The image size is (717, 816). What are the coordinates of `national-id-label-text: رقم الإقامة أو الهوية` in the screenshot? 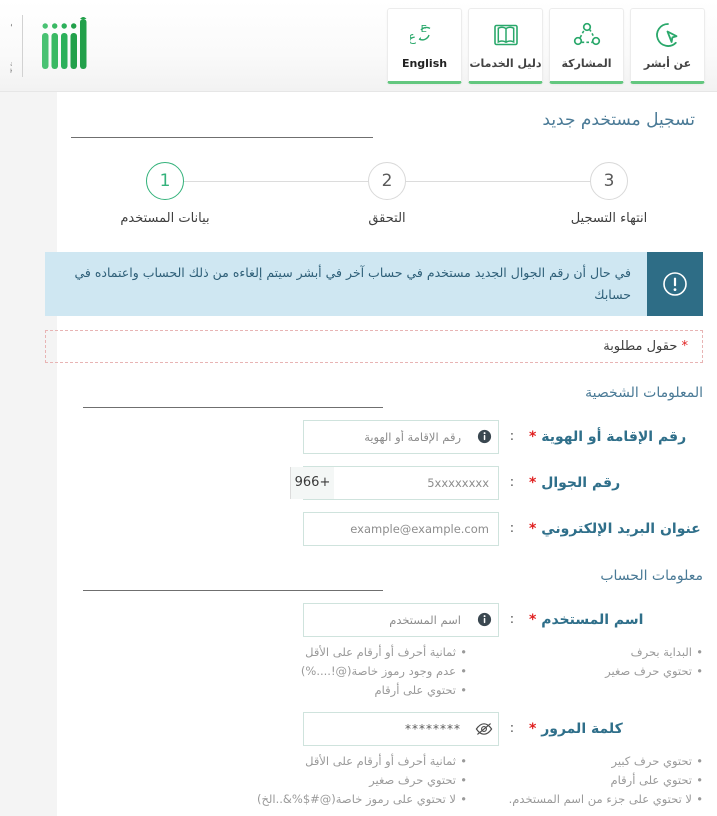 It's located at (614, 436).